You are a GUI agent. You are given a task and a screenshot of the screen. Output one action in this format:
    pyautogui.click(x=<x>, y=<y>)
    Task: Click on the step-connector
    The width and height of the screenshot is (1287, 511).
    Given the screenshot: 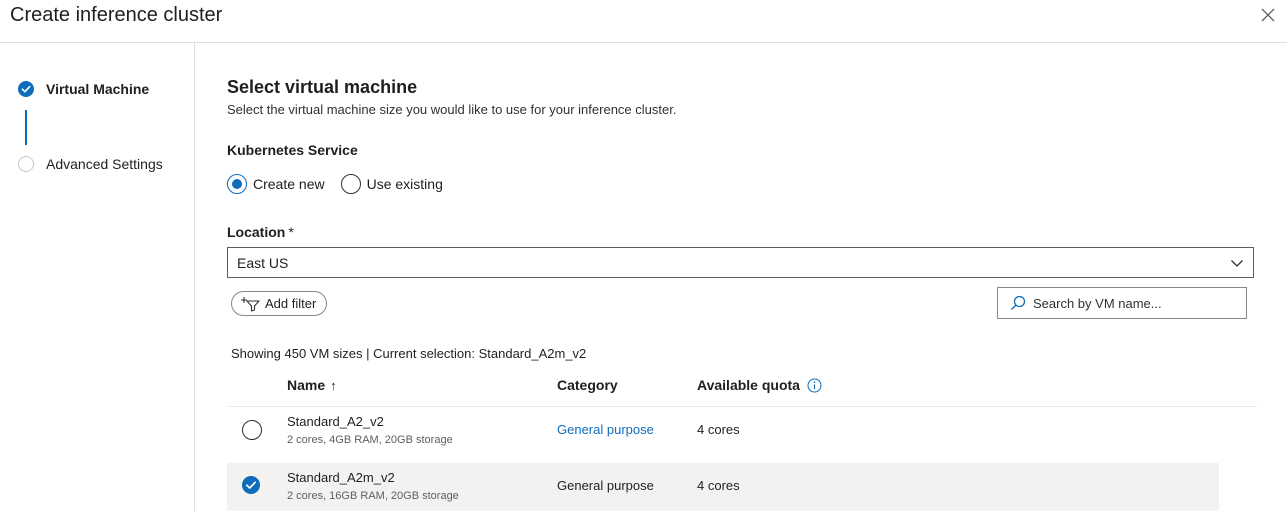 What is the action you would take?
    pyautogui.click(x=26, y=127)
    